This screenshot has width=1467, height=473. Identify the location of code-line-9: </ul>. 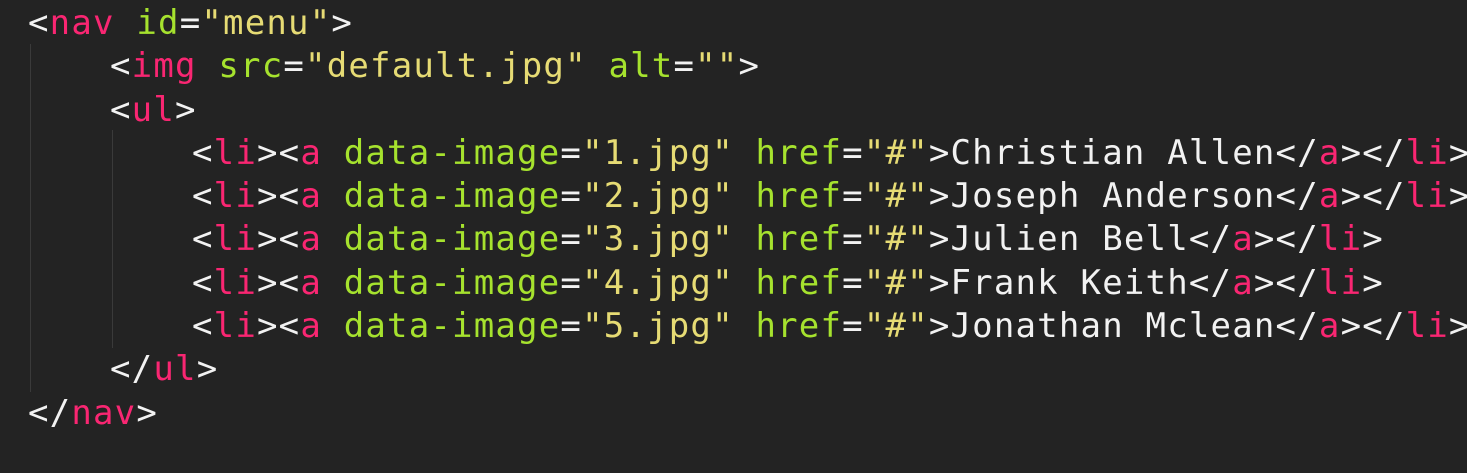
(733, 369).